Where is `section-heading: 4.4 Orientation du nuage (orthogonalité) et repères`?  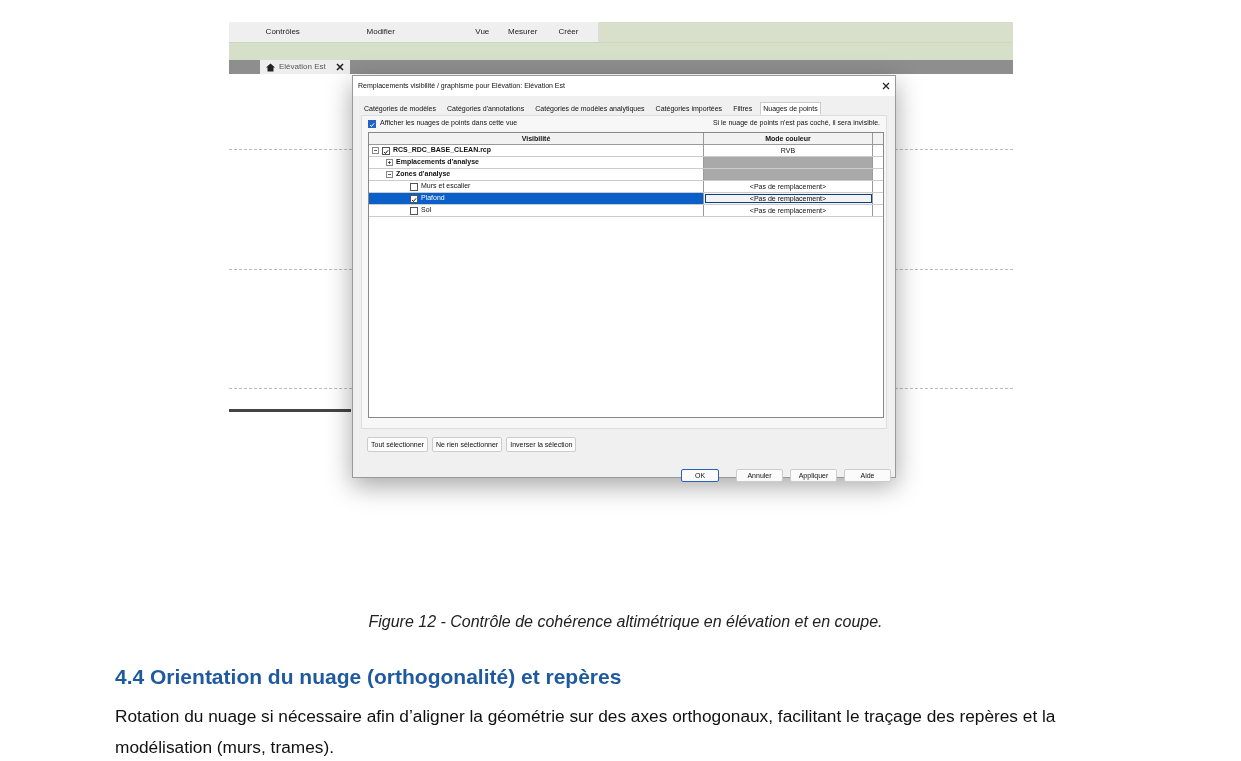
section-heading: 4.4 Orientation du nuage (orthogonalité) et repères is located at coordinates (369, 677).